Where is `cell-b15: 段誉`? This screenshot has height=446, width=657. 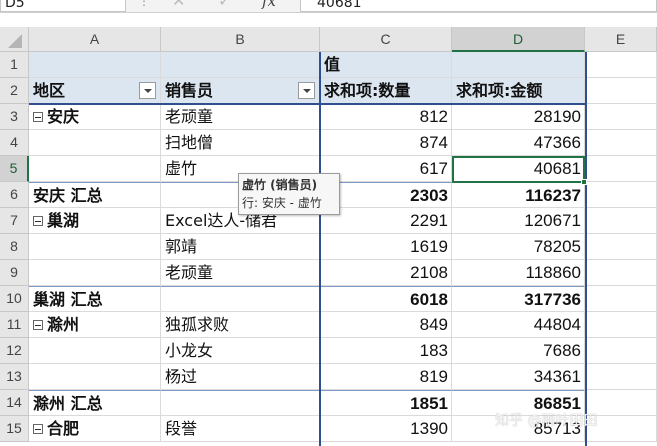 cell-b15: 段誉 is located at coordinates (240, 429).